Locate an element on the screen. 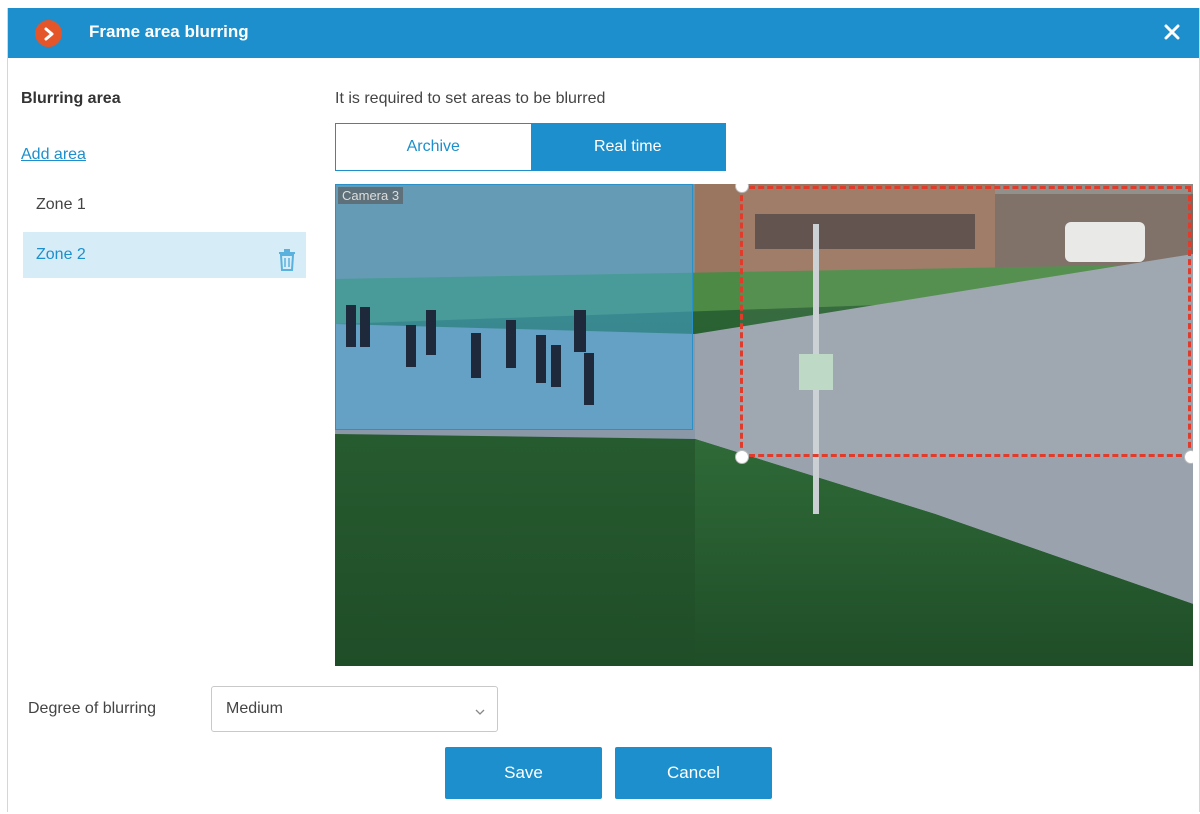 This screenshot has height=814, width=1200. save-button: Save is located at coordinates (523, 773).